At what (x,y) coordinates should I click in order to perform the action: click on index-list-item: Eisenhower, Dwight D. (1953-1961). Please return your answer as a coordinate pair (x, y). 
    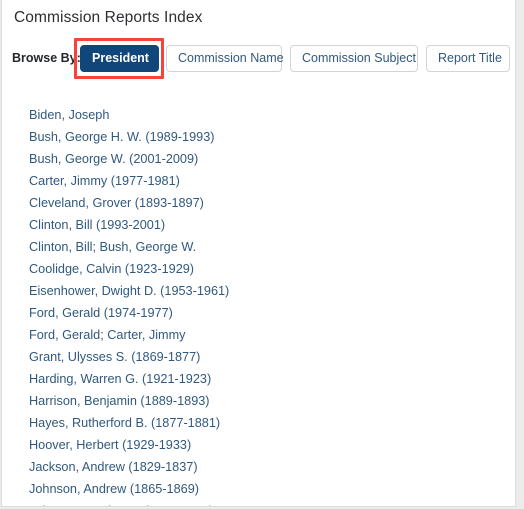
    Looking at the image, I should click on (272, 291).